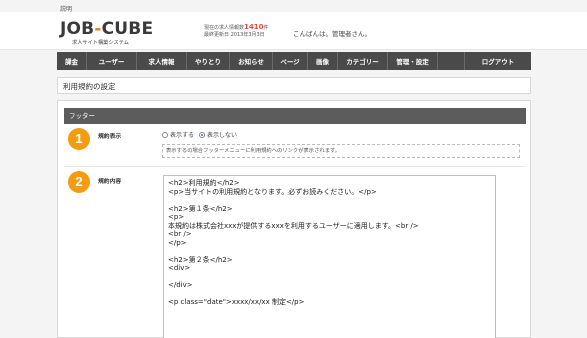 The width and height of the screenshot is (587, 338). What do you see at coordinates (112, 61) in the screenshot?
I see `nav-item-users: ユーザー` at bounding box center [112, 61].